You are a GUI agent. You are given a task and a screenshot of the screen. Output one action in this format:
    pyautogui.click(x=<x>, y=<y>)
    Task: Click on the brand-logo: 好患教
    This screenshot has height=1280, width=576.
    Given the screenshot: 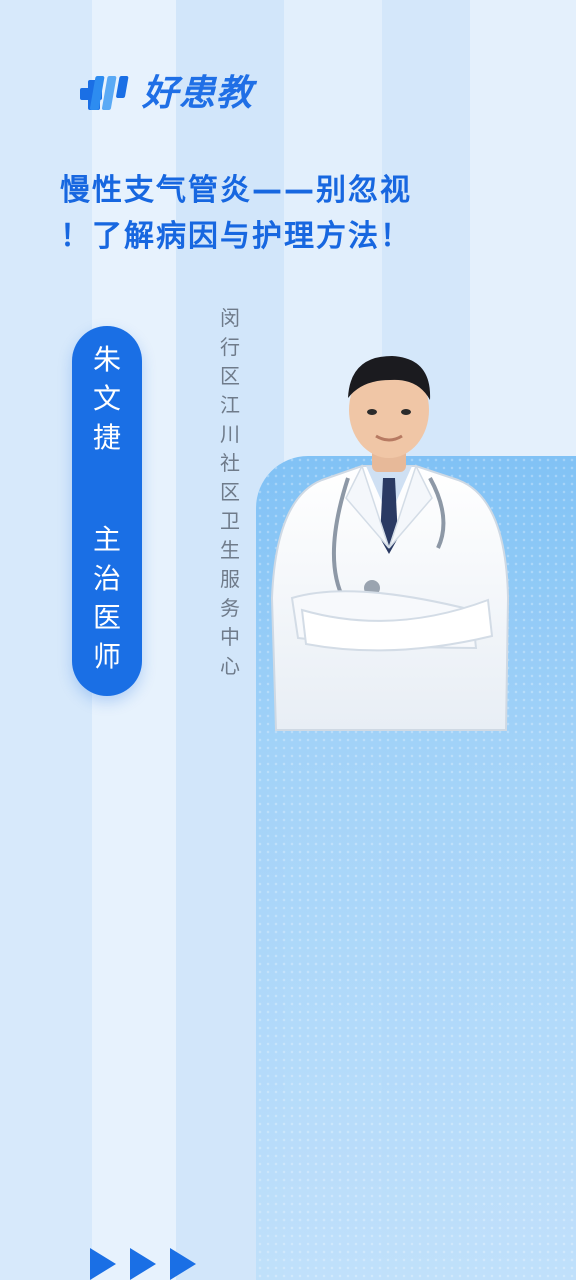 What is the action you would take?
    pyautogui.click(x=166, y=94)
    